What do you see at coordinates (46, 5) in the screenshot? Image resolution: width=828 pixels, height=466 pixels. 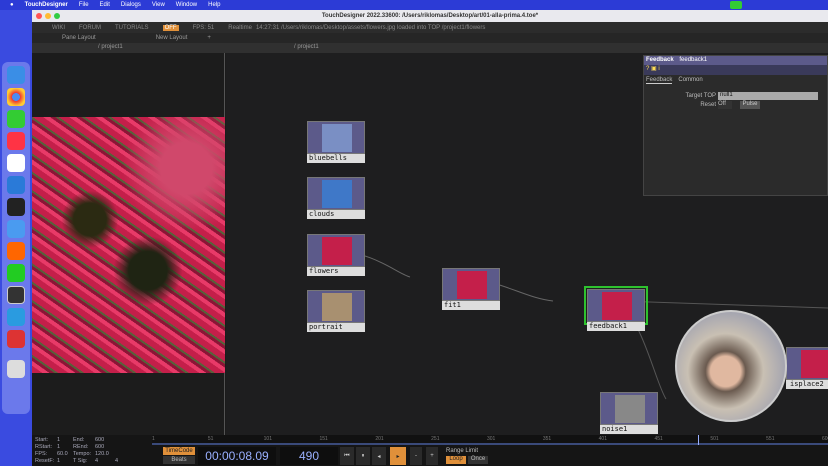 I see `menu-app: TouchDesigner` at bounding box center [46, 5].